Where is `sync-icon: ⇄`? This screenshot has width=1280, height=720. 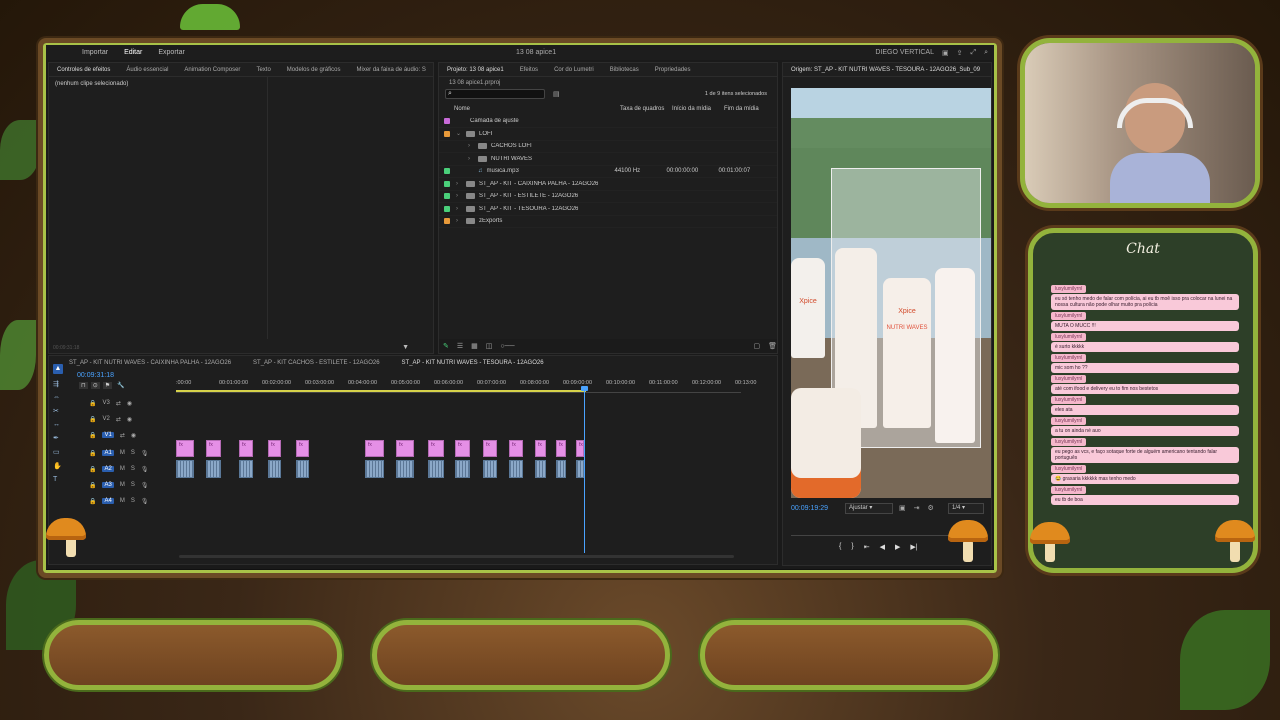
sync-icon: ⇄ is located at coordinates (118, 403).